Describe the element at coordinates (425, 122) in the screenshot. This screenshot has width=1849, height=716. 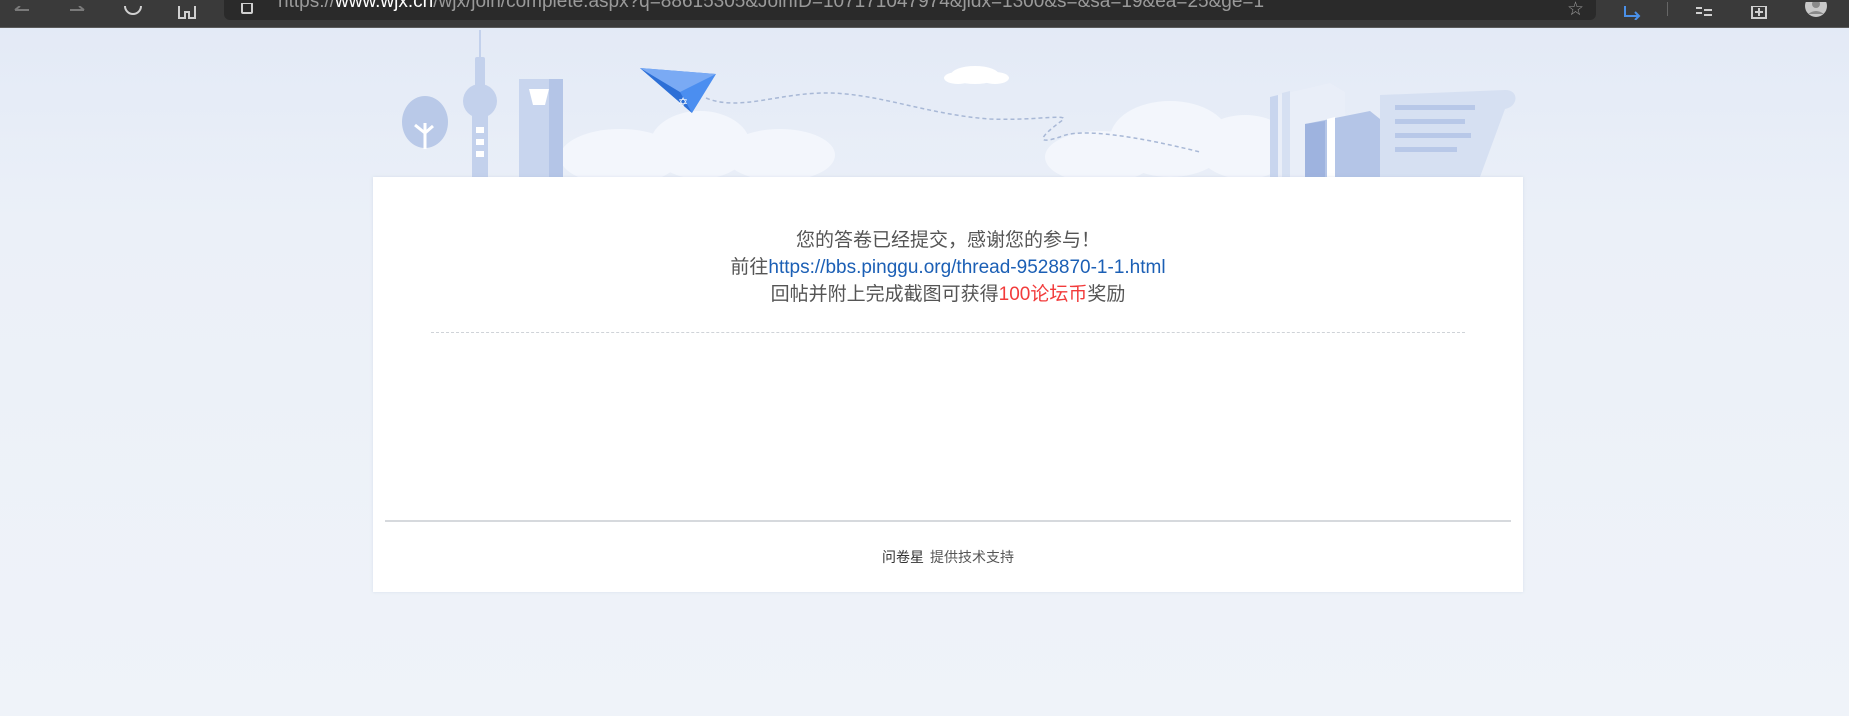
I see `tree-icon` at that location.